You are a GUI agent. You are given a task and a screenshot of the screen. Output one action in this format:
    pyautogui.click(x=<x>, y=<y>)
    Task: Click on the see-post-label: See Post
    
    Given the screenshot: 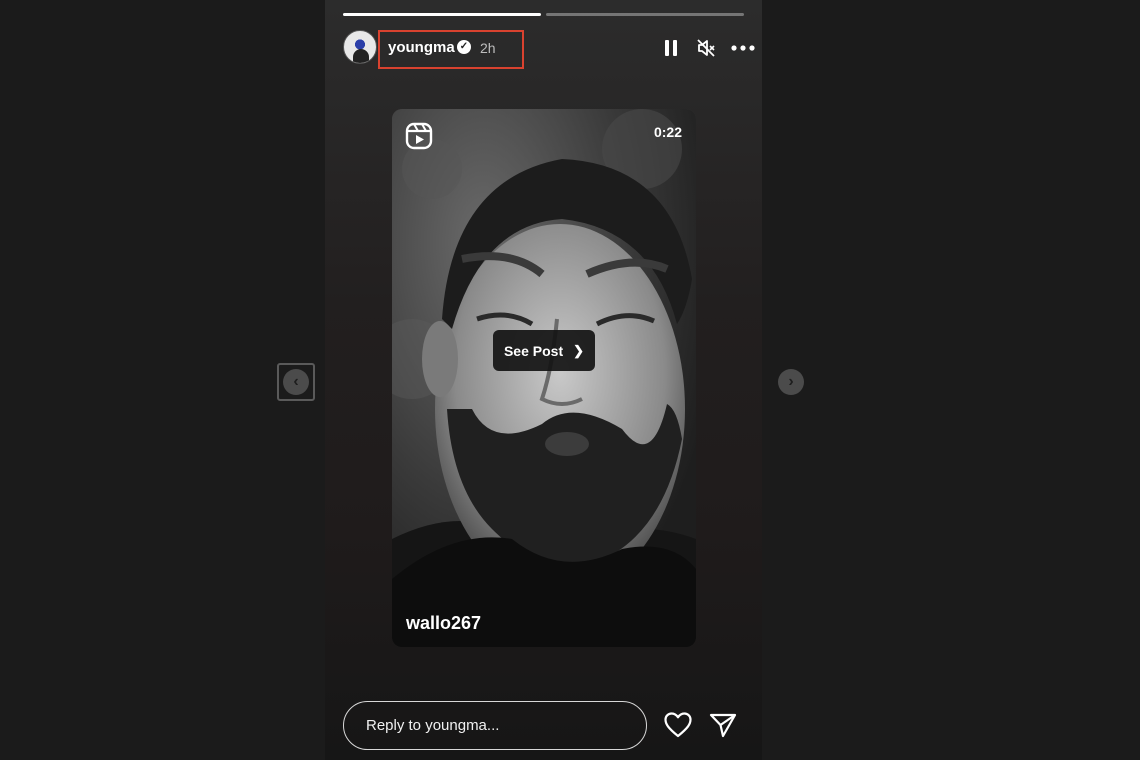 What is the action you would take?
    pyautogui.click(x=533, y=350)
    